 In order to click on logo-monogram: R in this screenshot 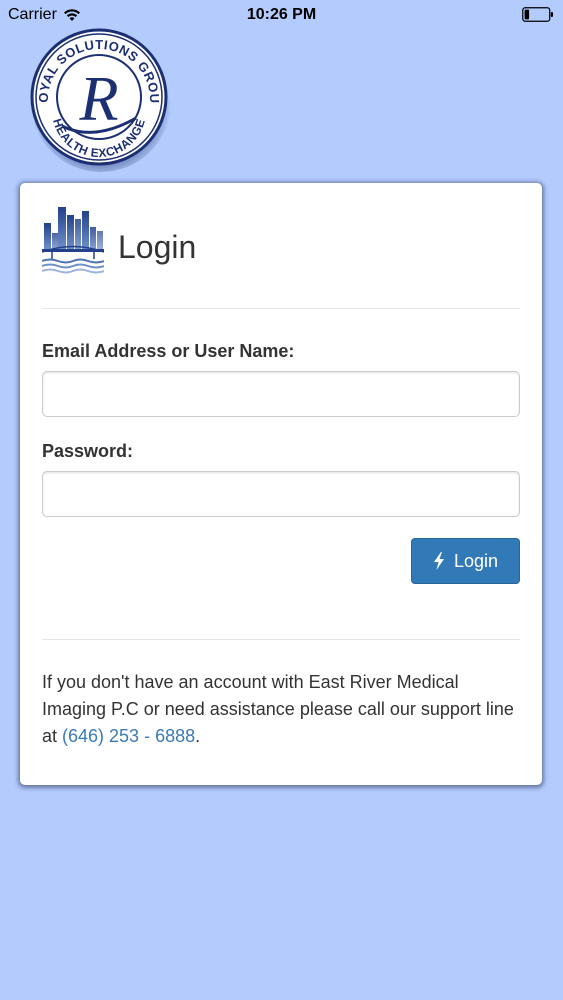, I will do `click(98, 98)`.